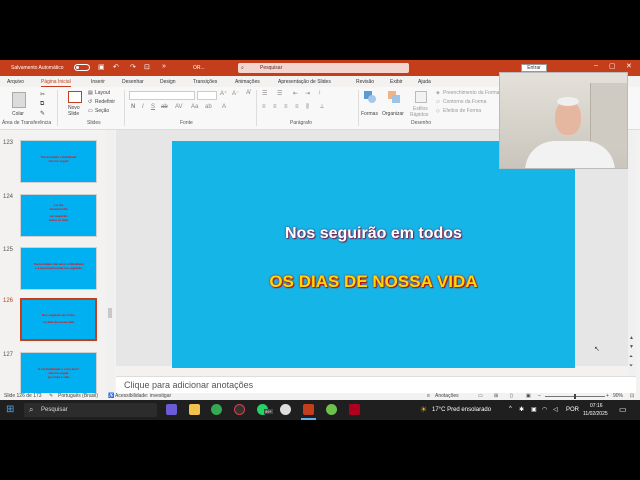 The height and width of the screenshot is (480, 640). Describe the element at coordinates (462, 111) in the screenshot. I see `shape-effects-button: Efeitos de Forma` at that location.